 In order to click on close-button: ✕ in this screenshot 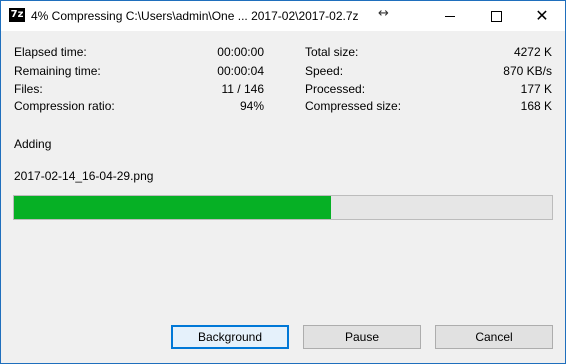, I will do `click(542, 16)`.